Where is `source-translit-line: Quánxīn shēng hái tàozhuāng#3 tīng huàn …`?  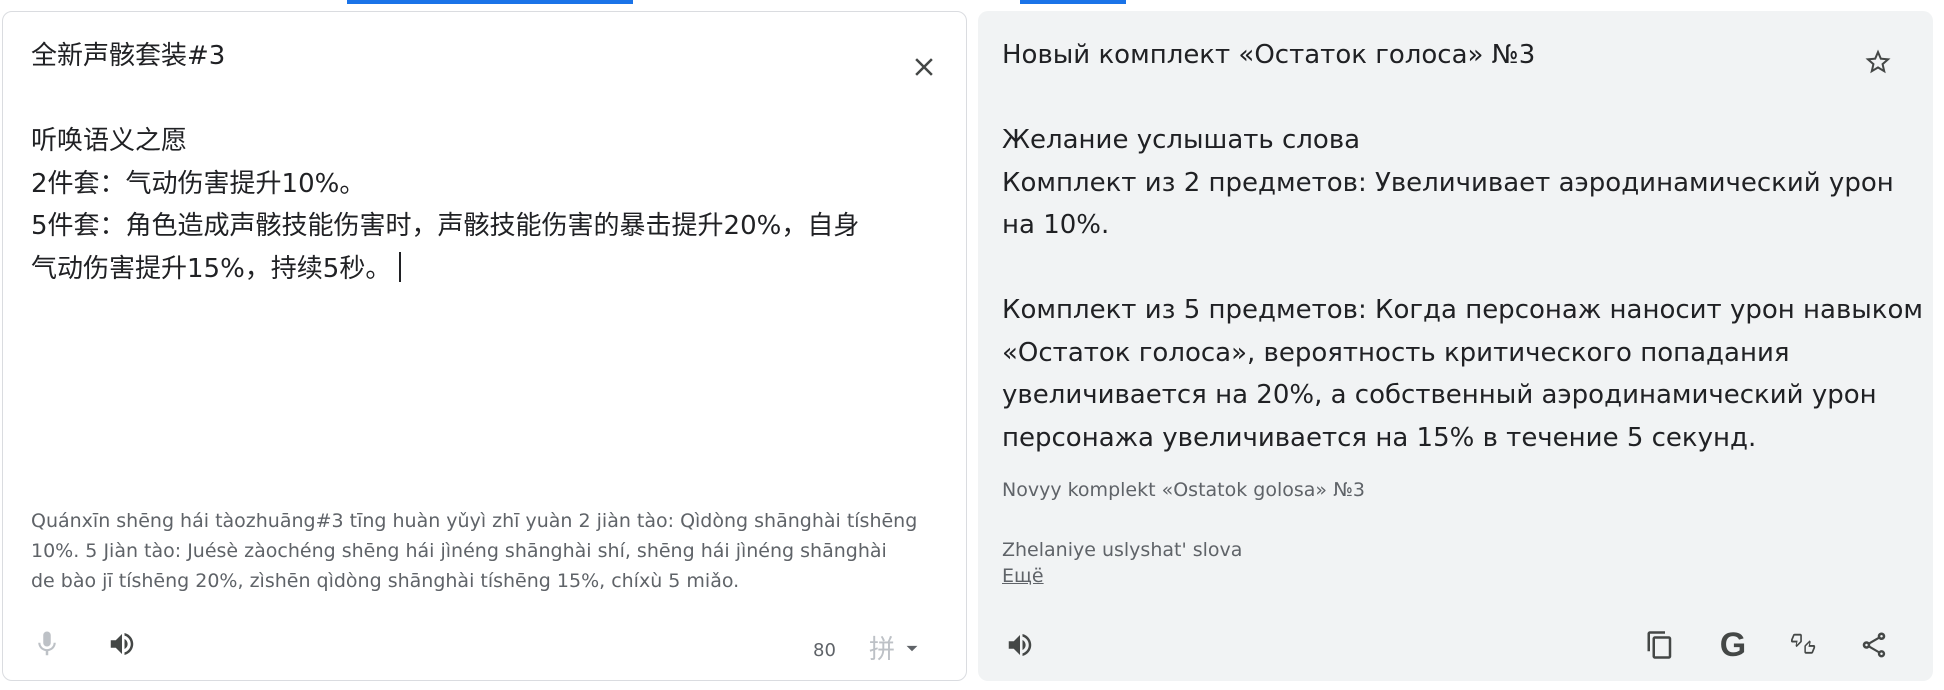 source-translit-line: Quánxīn shēng hái tàozhuāng#3 tīng huàn … is located at coordinates (474, 521).